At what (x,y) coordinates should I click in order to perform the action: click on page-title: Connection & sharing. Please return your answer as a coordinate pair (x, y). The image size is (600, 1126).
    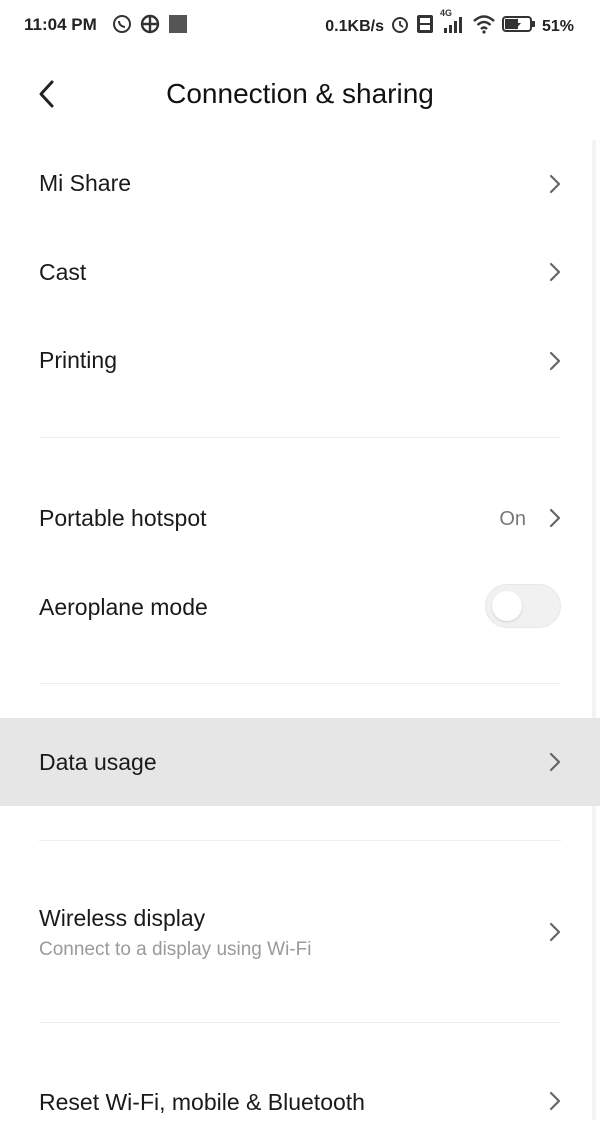
    Looking at the image, I should click on (300, 93).